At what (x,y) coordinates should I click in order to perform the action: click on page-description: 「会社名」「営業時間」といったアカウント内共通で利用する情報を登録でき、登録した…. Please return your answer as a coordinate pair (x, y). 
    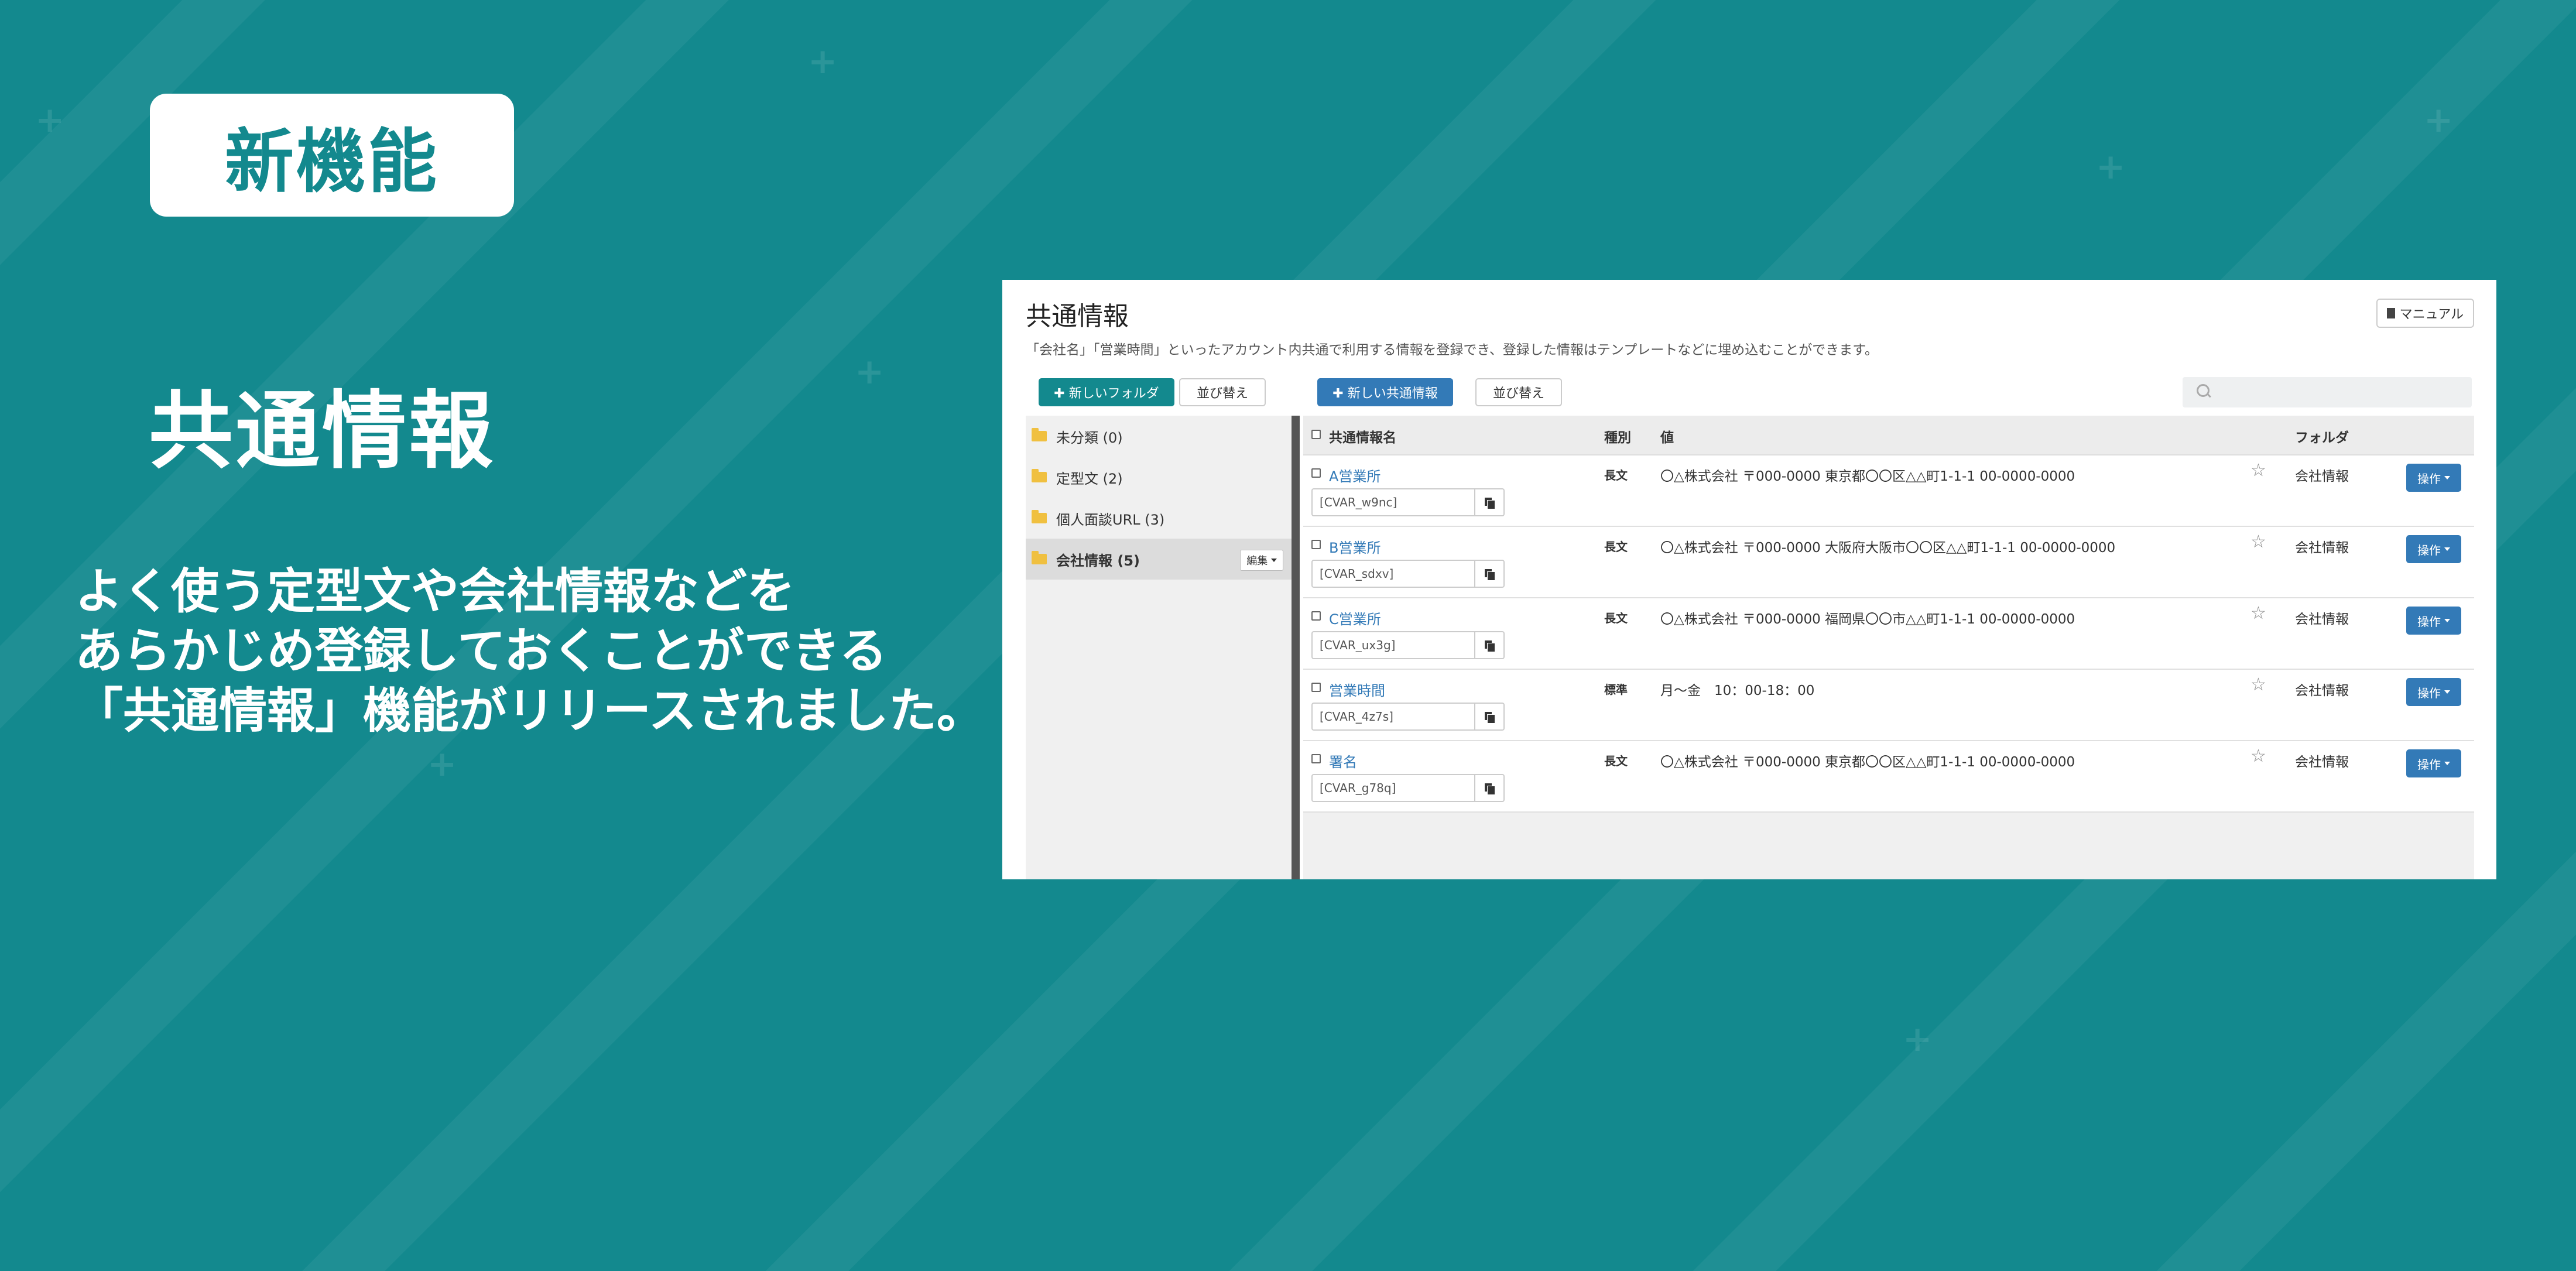
    Looking at the image, I should click on (1452, 350).